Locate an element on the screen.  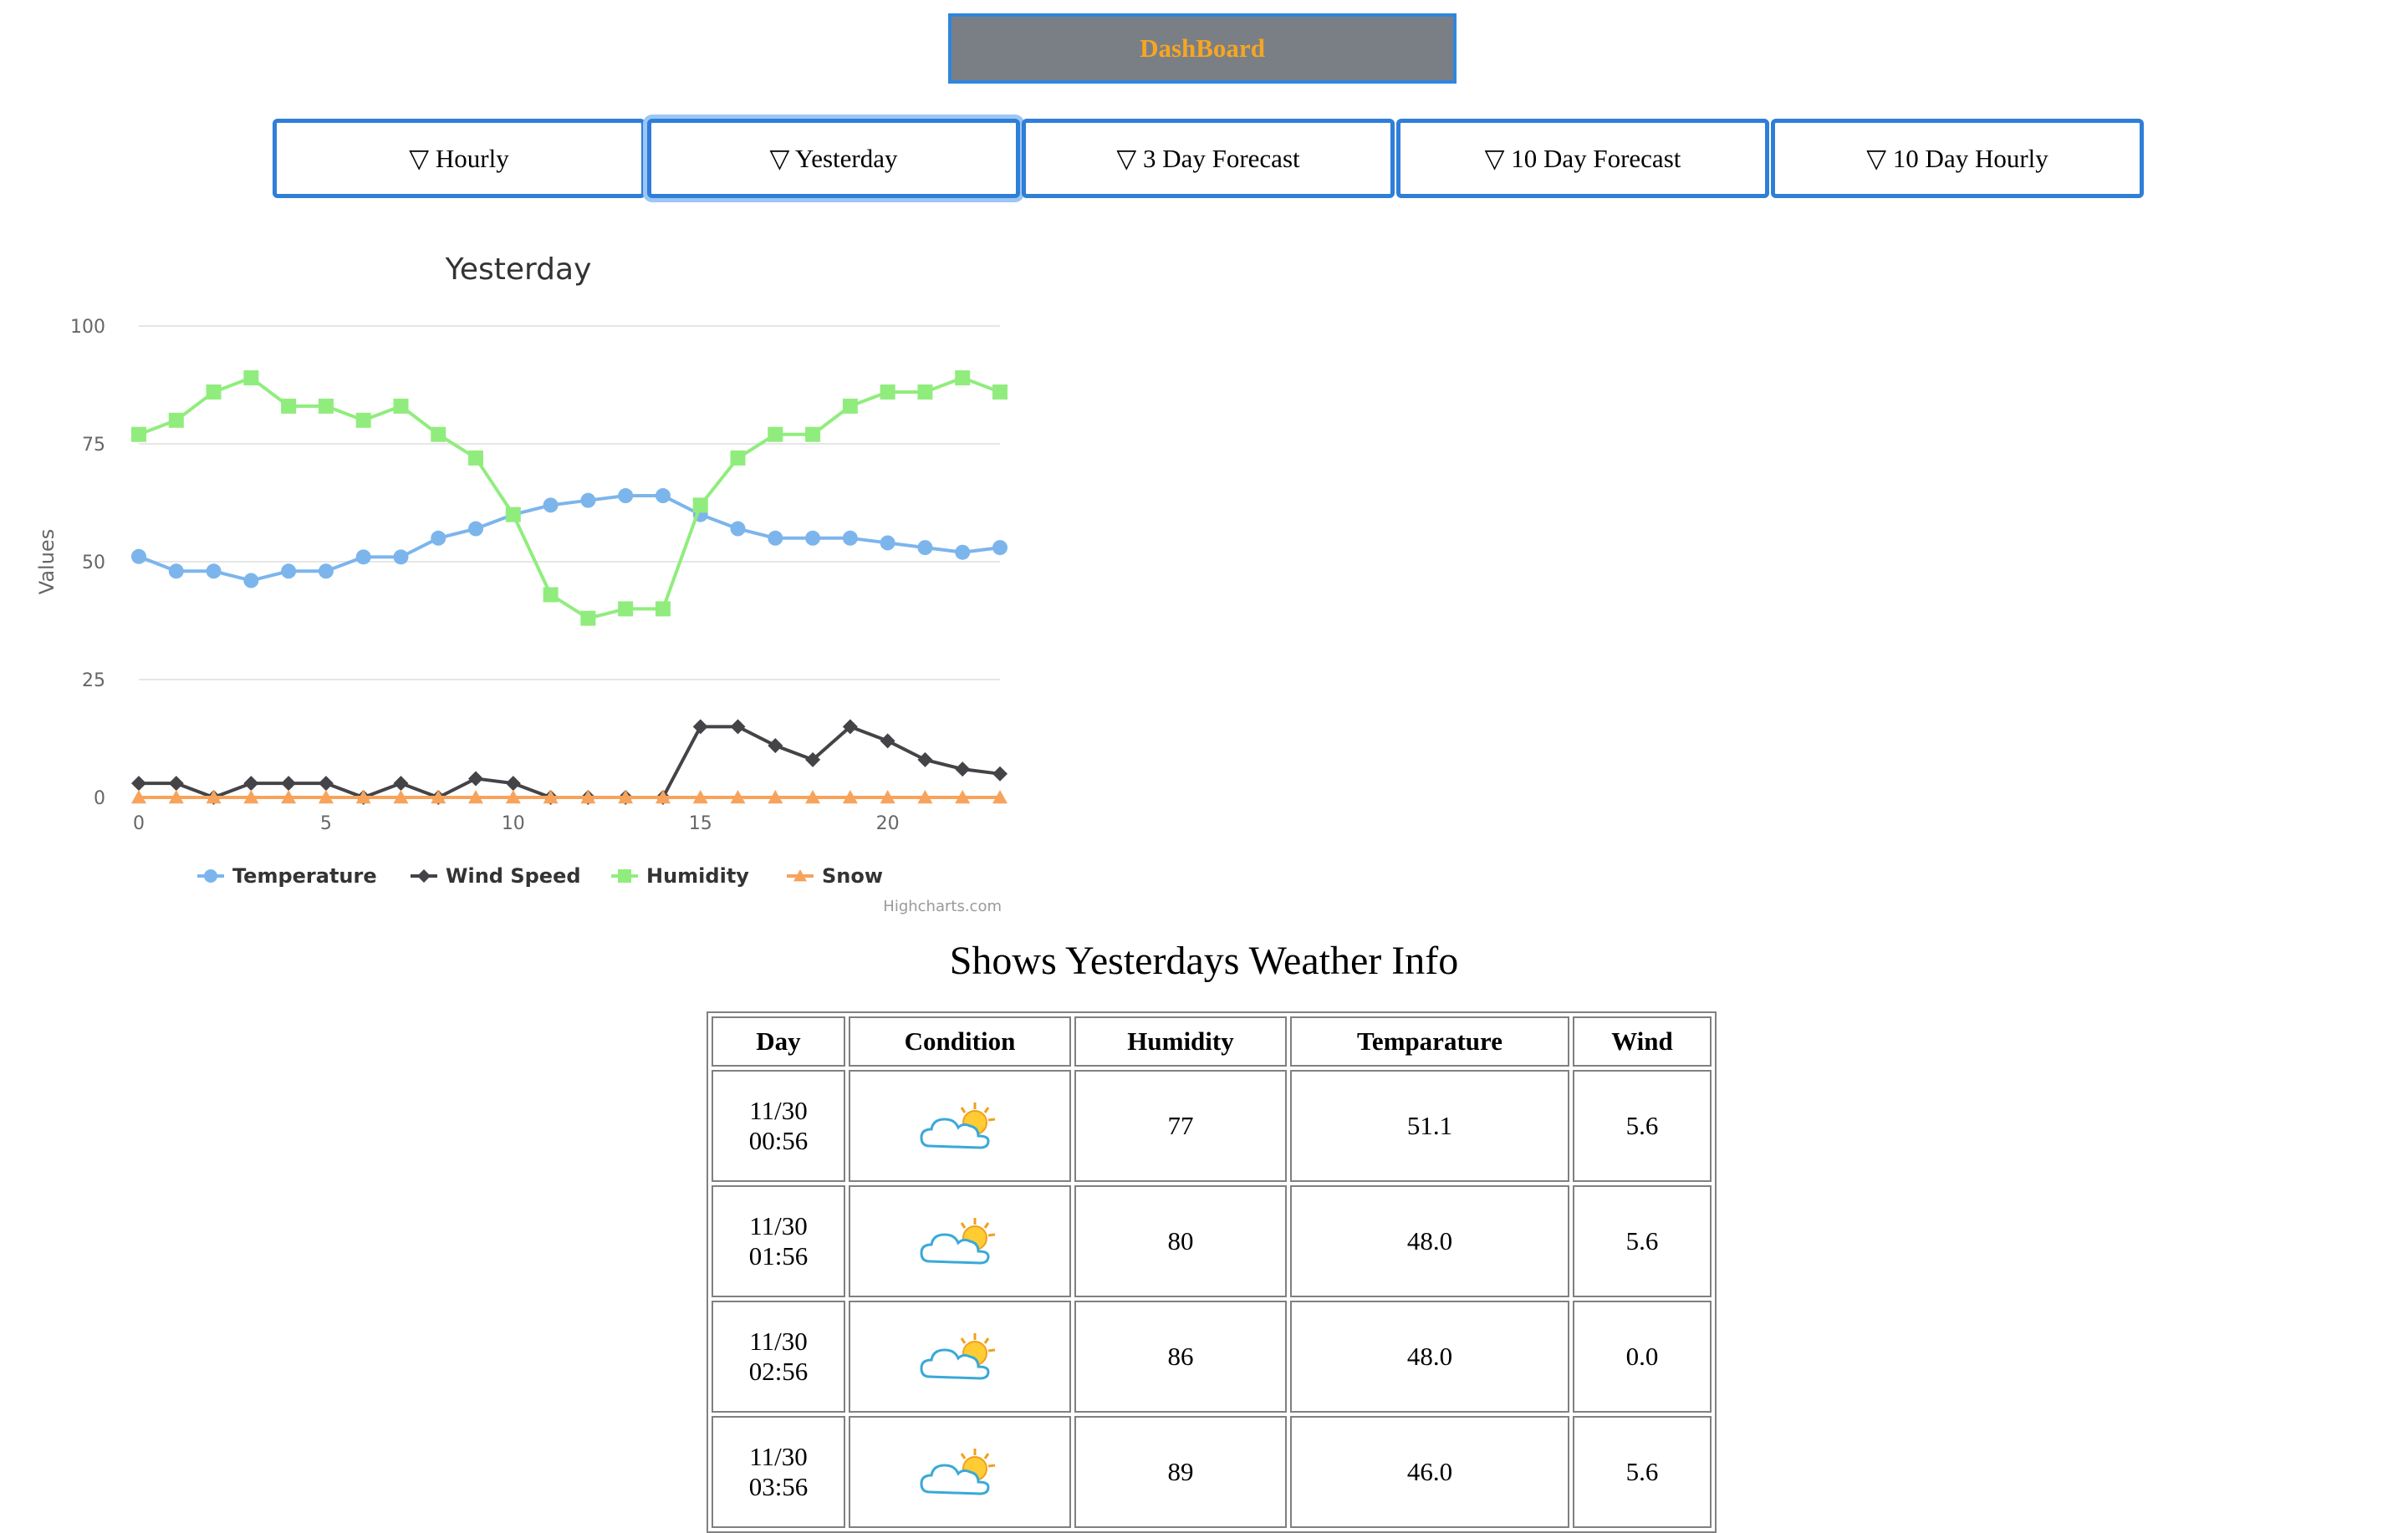
chart-title: Yesterday is located at coordinates (519, 270).